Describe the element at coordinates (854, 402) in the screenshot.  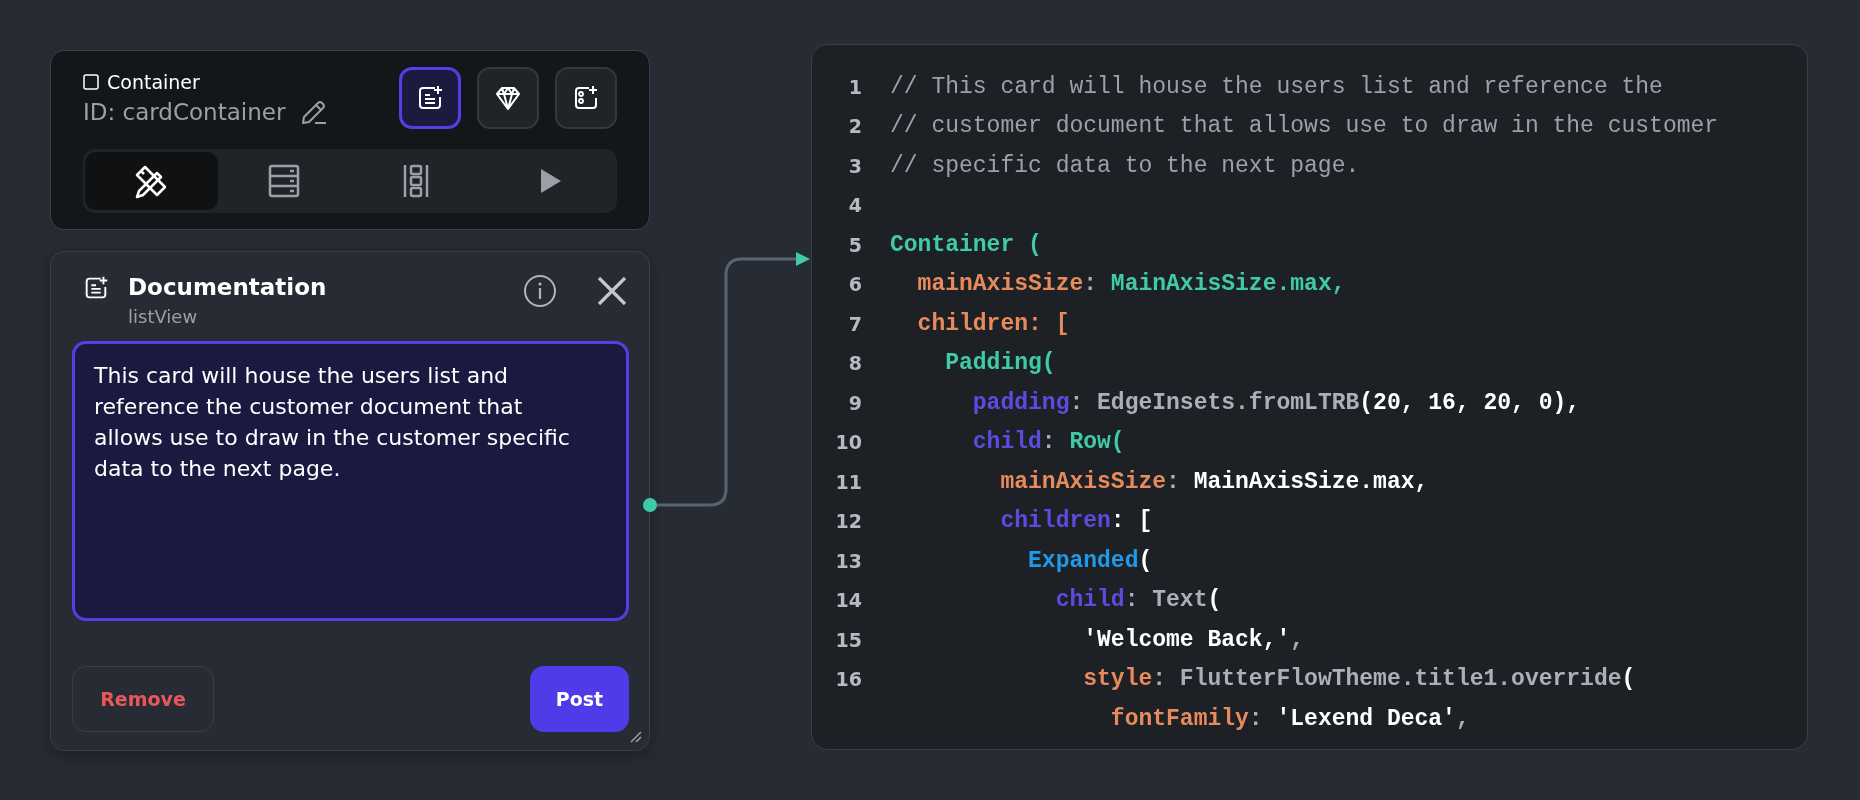
I see `line-number: 9` at that location.